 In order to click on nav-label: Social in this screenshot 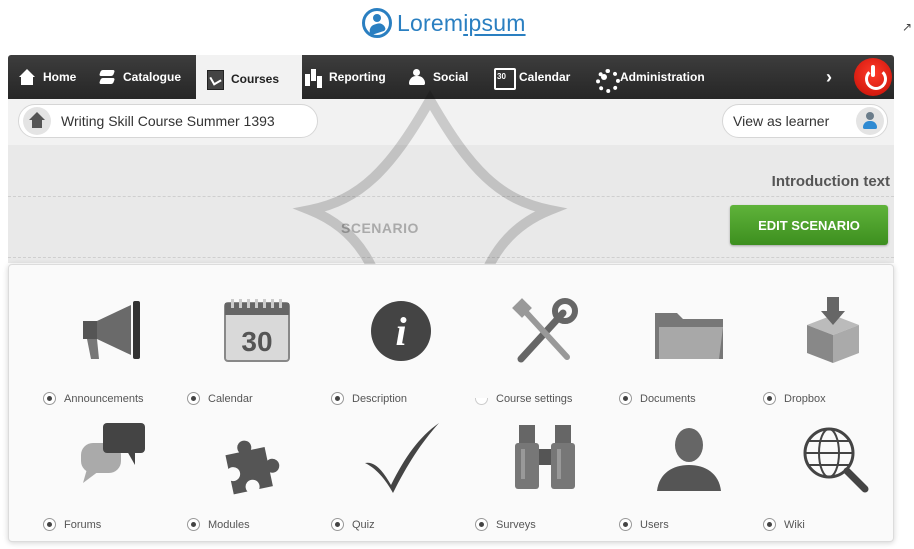, I will do `click(451, 77)`.